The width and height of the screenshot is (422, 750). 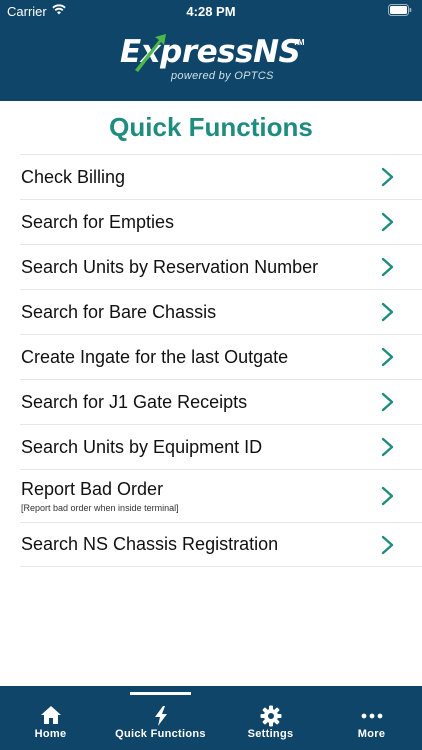 I want to click on more-dots-icon, so click(x=371, y=716).